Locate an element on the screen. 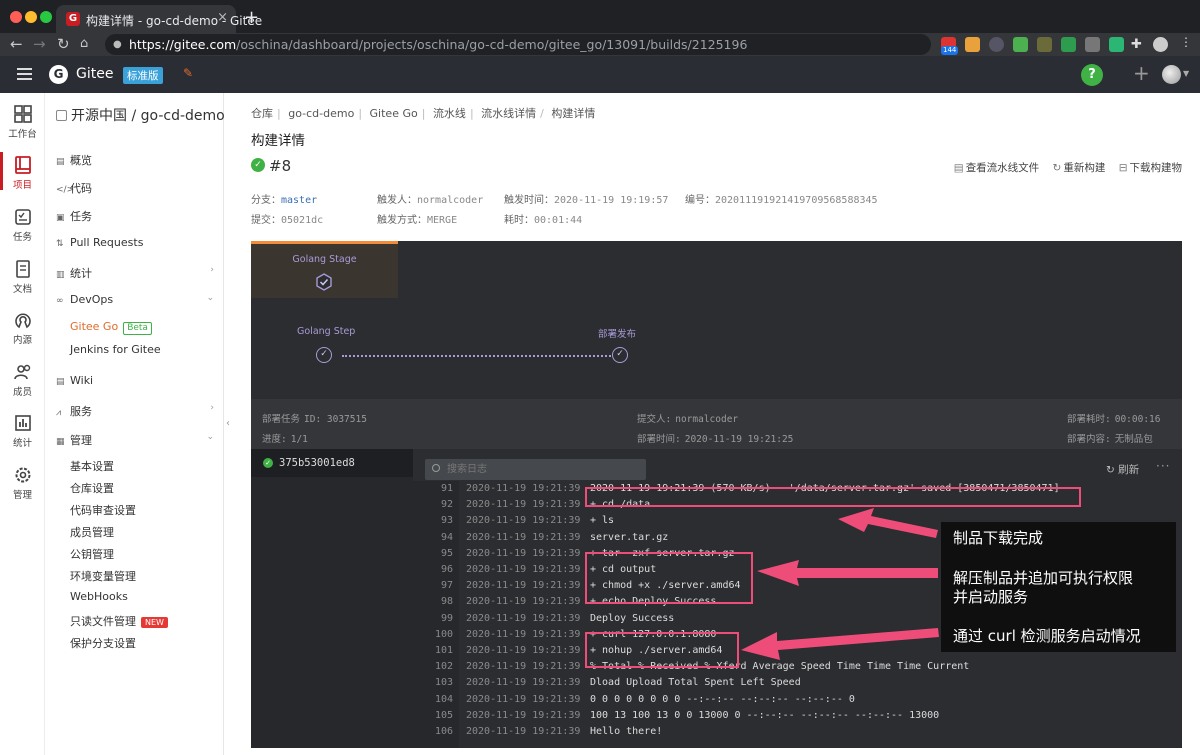 Image resolution: width=1200 pixels, height=755 pixels. sidebar-item-webhooks: WebHooks is located at coordinates (99, 596).